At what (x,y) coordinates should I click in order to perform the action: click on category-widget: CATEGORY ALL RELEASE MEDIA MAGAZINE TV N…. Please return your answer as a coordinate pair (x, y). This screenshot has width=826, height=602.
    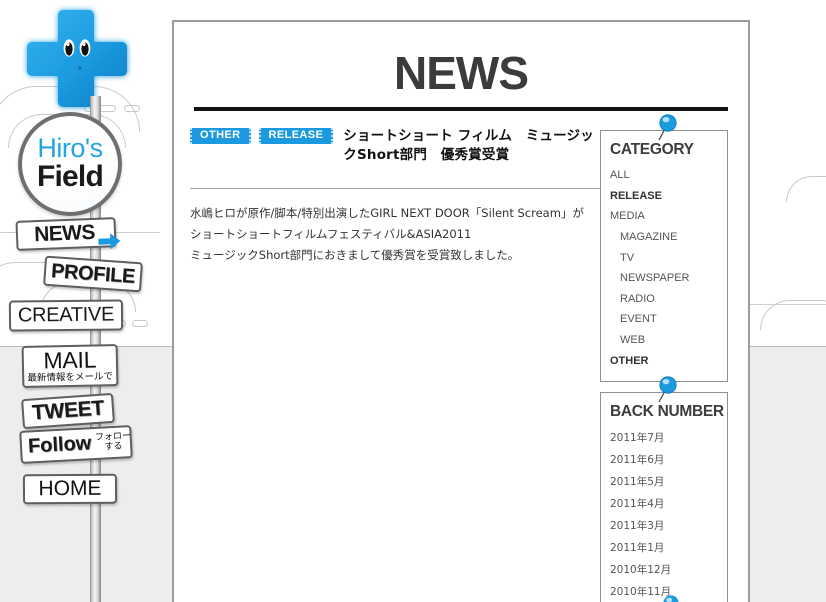
    Looking at the image, I should click on (664, 248).